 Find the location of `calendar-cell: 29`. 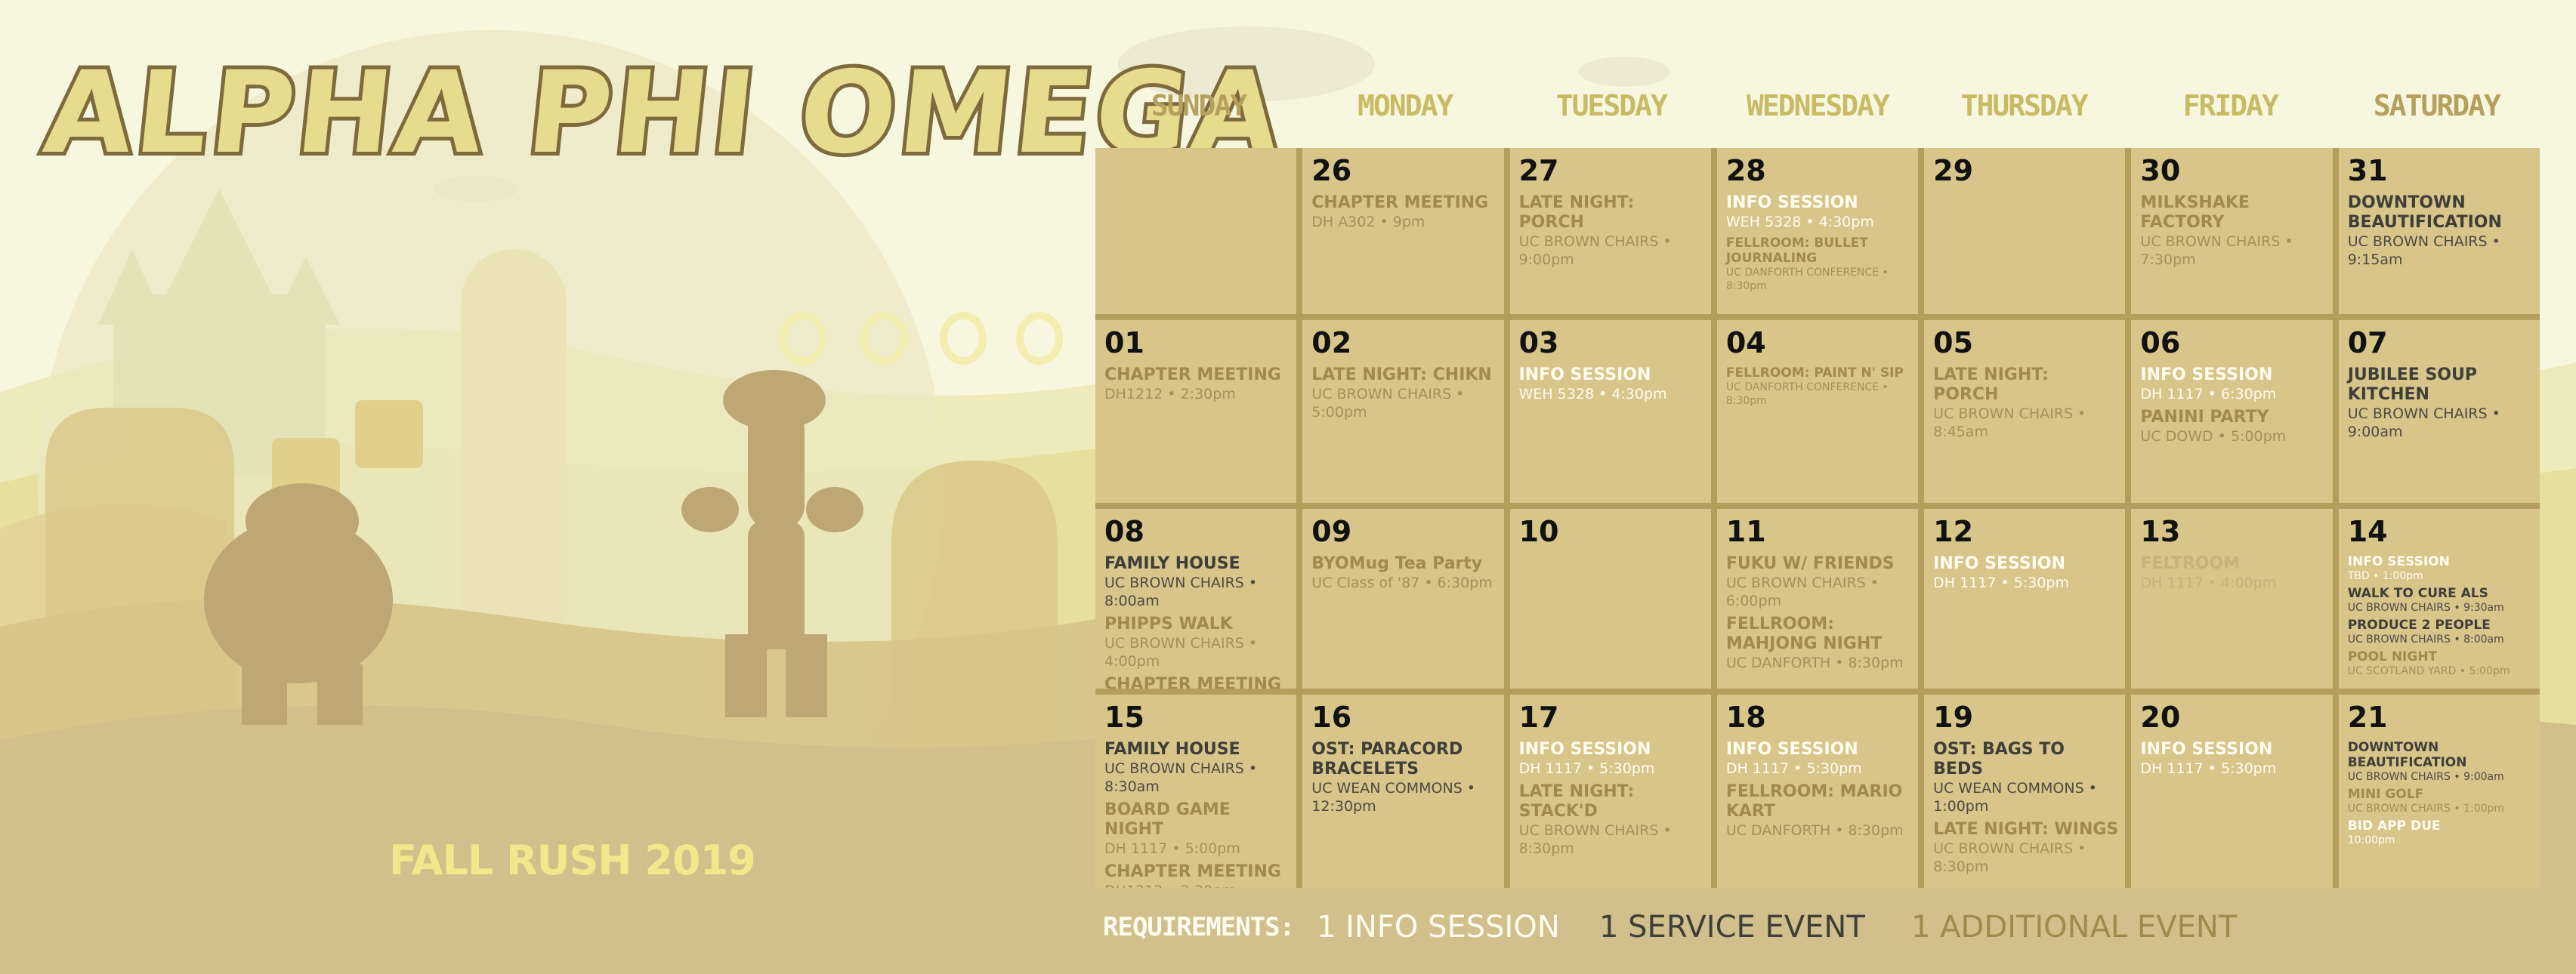

calendar-cell: 29 is located at coordinates (2025, 231).